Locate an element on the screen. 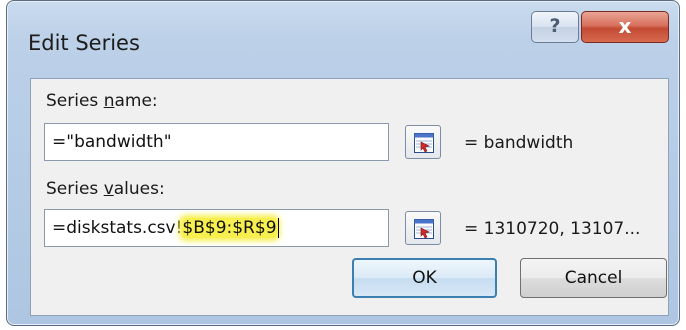 The height and width of the screenshot is (330, 686). dialog-title: Edit Series is located at coordinates (84, 43).